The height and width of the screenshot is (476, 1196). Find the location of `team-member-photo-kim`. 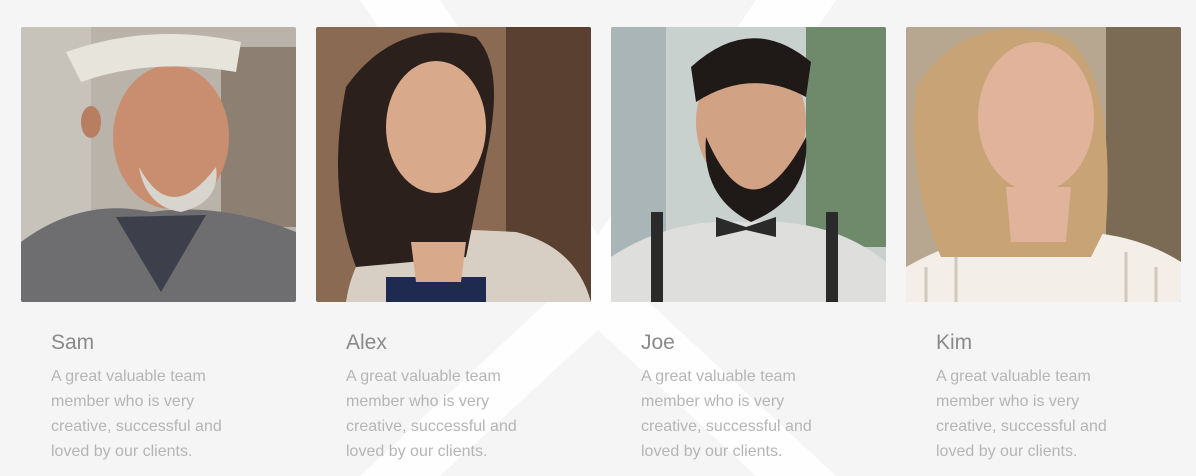

team-member-photo-kim is located at coordinates (1043, 164).